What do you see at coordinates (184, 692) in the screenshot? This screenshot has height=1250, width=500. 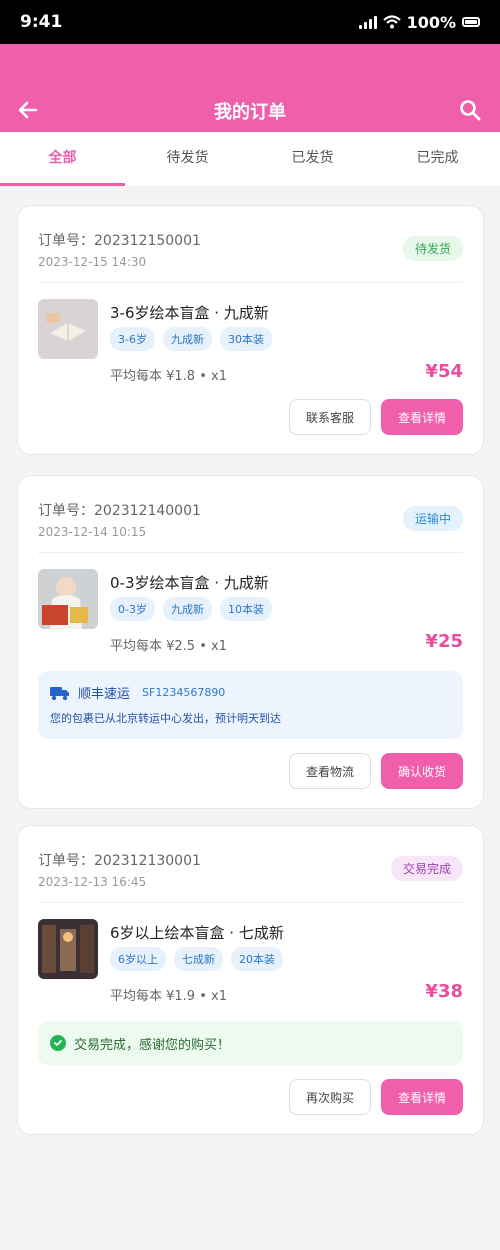 I see `tracking-number: SF1234567890` at bounding box center [184, 692].